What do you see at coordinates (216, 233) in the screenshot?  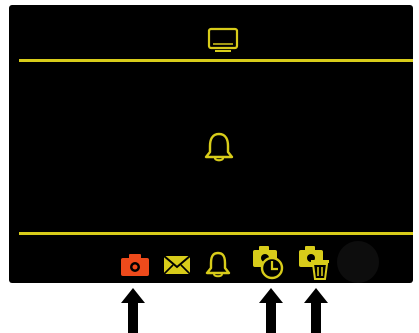 I see `bottom-divider` at bounding box center [216, 233].